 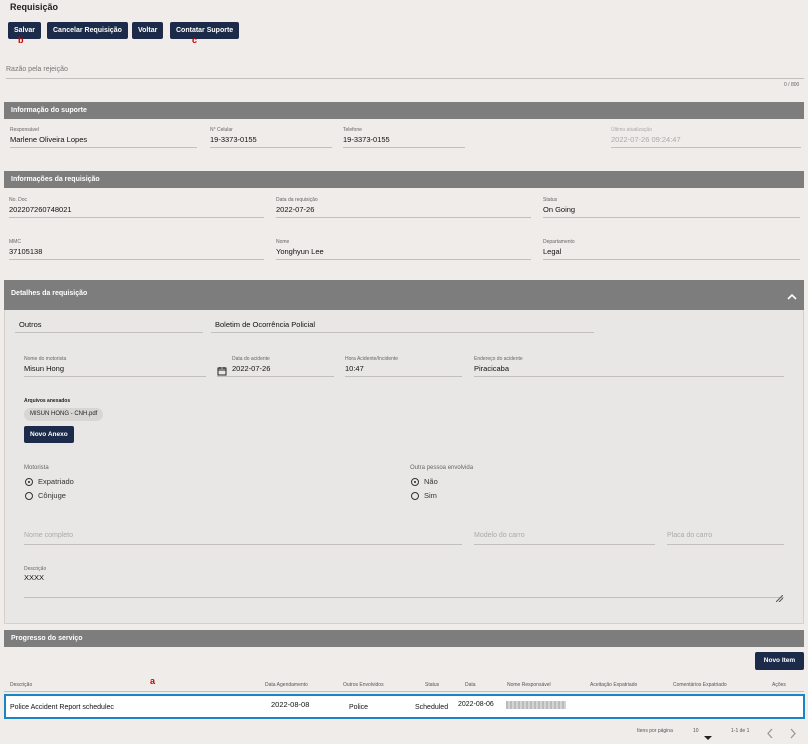 I want to click on cancel-request-button: Cancelar Requisição, so click(x=87, y=30).